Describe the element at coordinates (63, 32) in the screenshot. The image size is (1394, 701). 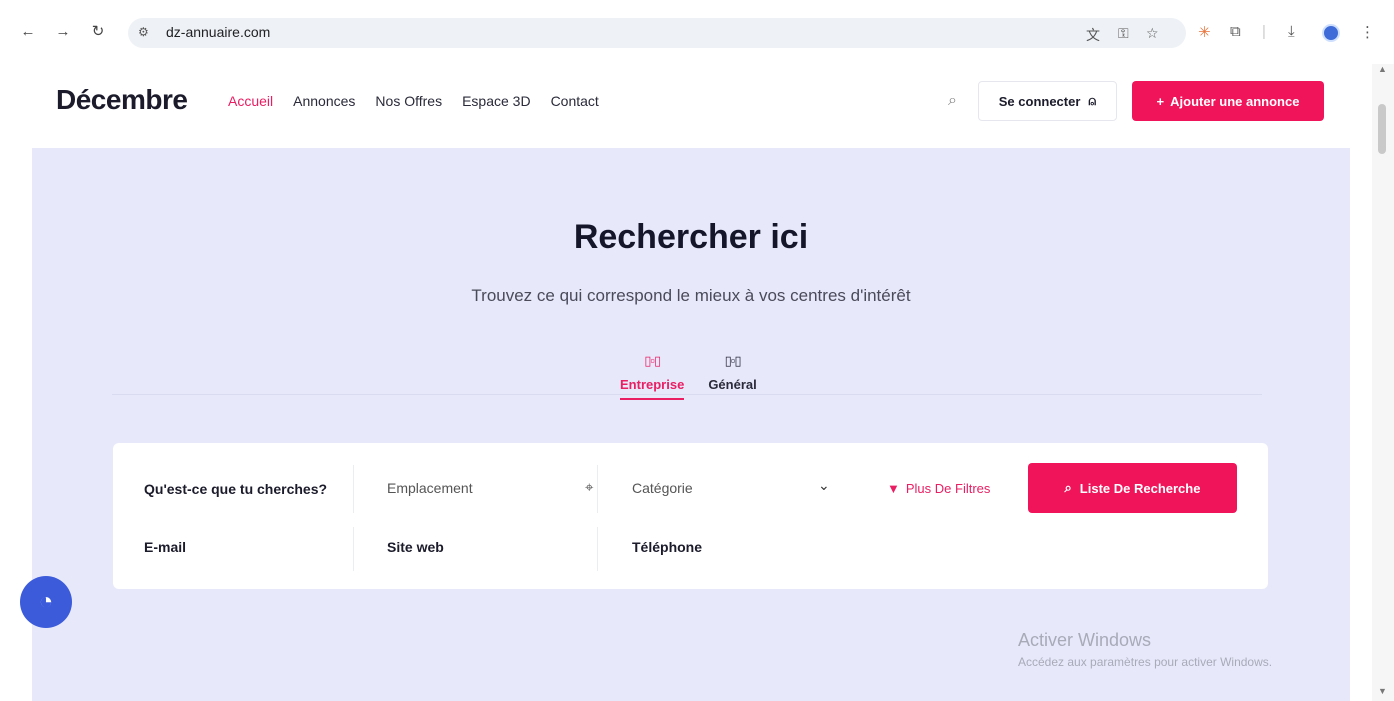
I see `forward-arrow-icon: →` at that location.